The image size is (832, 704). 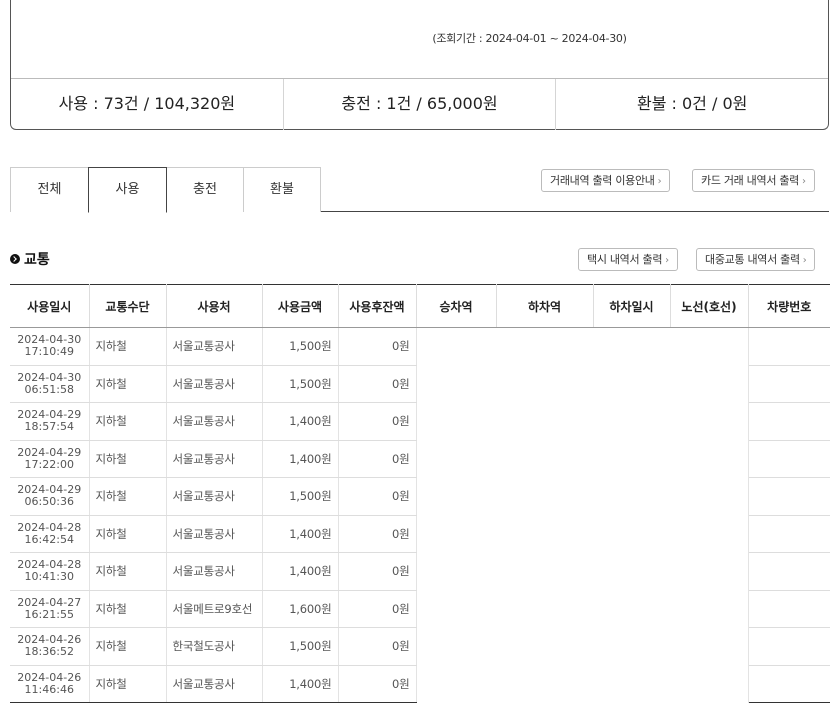 What do you see at coordinates (420, 346) in the screenshot?
I see `table-row: 2024-04-30 17:10:49 지하철 서울교통공사 1,500원 0원` at bounding box center [420, 346].